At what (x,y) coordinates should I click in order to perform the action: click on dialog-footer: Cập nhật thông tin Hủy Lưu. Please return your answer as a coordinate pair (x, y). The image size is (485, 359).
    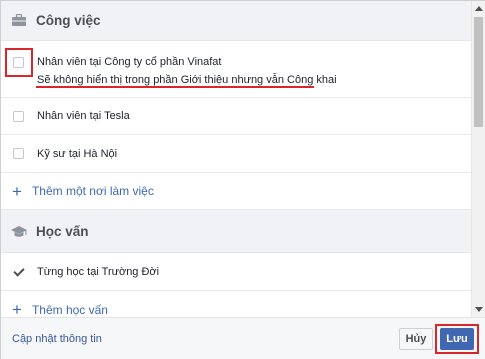
    Looking at the image, I should click on (243, 338).